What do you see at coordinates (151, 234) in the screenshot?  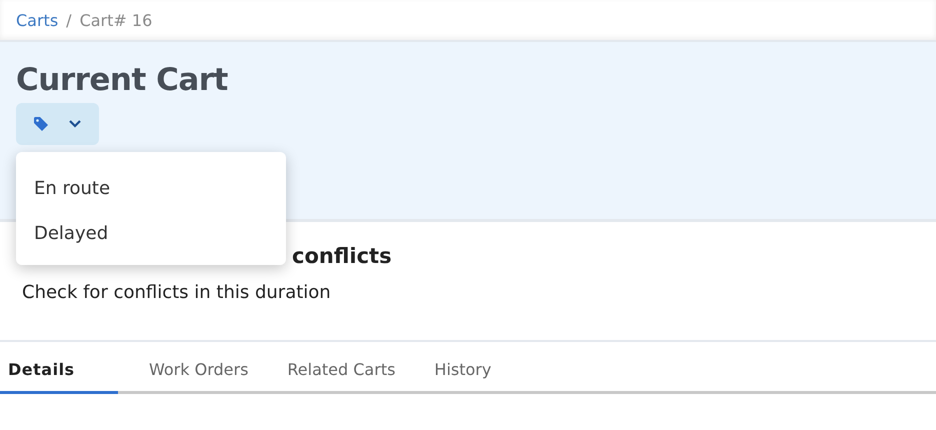 I see `menu-item: Delayed` at bounding box center [151, 234].